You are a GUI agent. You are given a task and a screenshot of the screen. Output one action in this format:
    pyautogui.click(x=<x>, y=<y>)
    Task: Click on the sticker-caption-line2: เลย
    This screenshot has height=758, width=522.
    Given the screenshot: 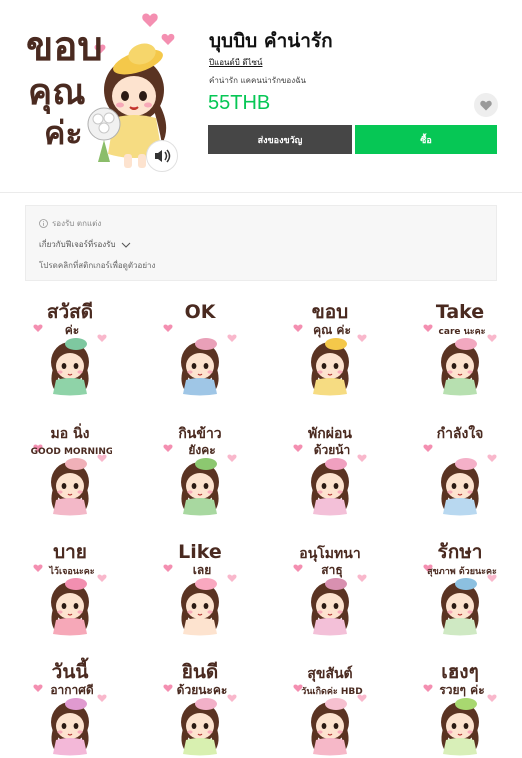 What is the action you would take?
    pyautogui.click(x=202, y=570)
    